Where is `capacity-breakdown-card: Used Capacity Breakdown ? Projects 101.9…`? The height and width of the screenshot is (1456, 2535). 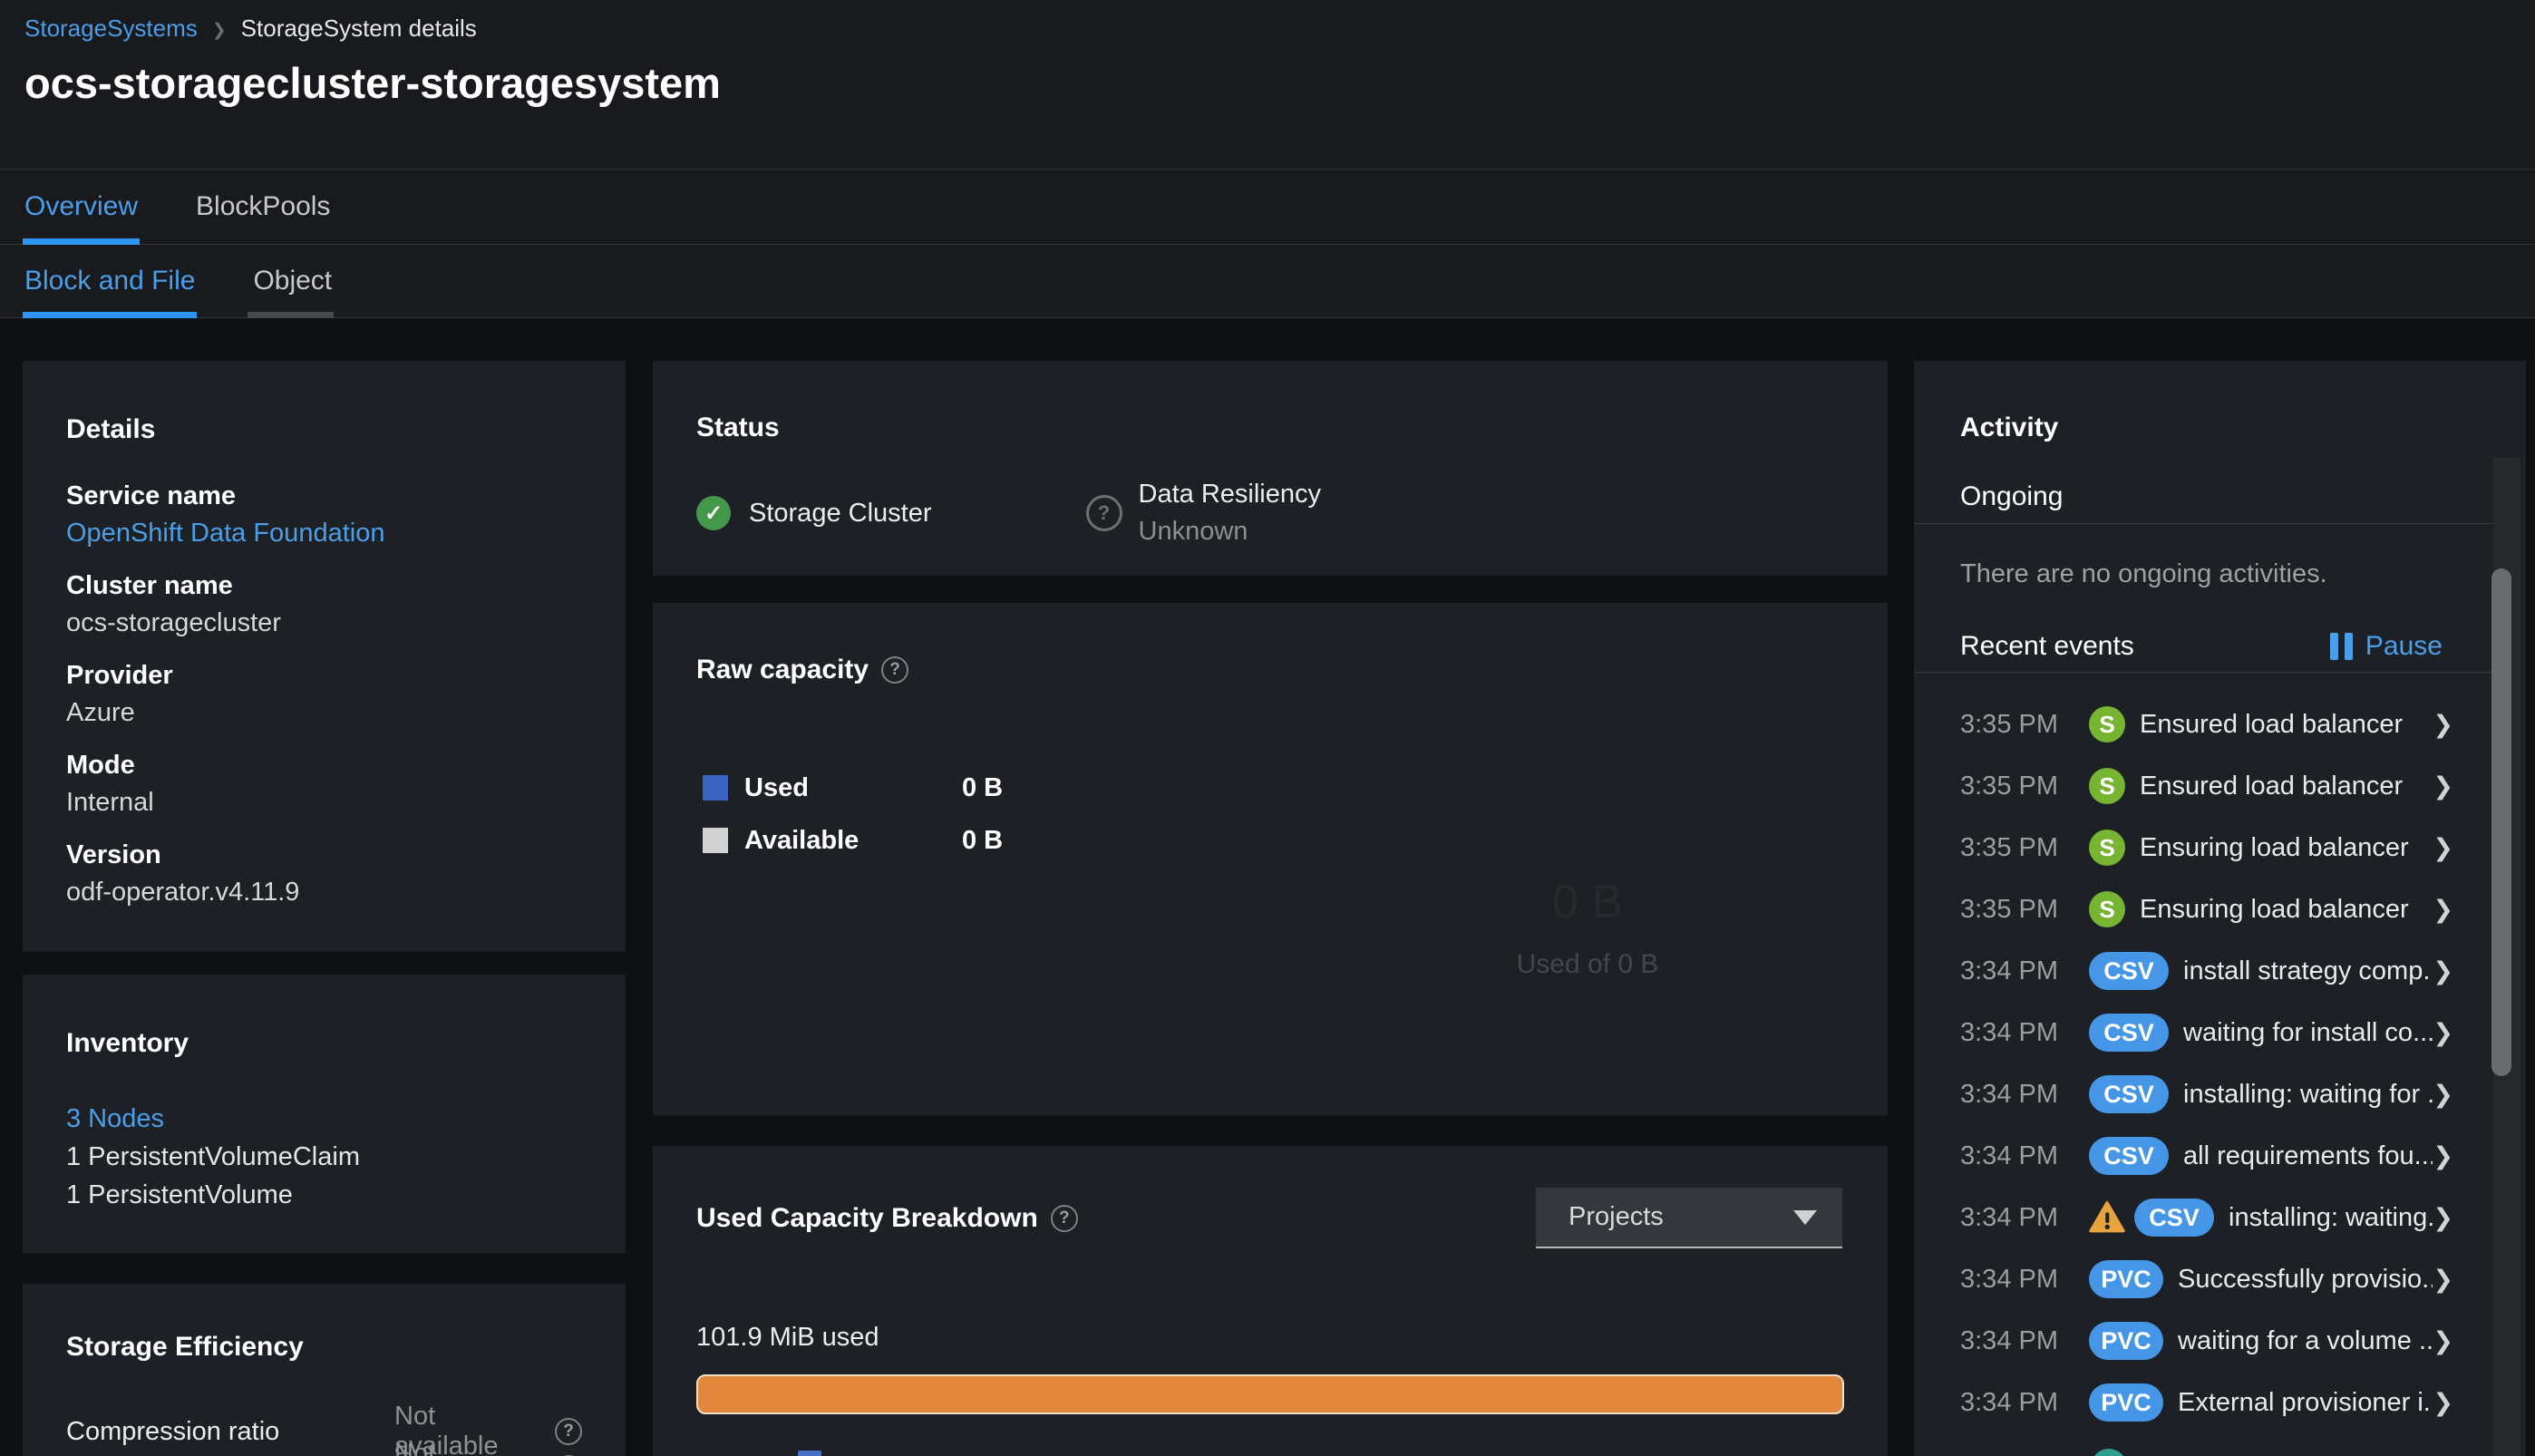
capacity-breakdown-card: Used Capacity Breakdown ? Projects 101.9… is located at coordinates (1270, 1301).